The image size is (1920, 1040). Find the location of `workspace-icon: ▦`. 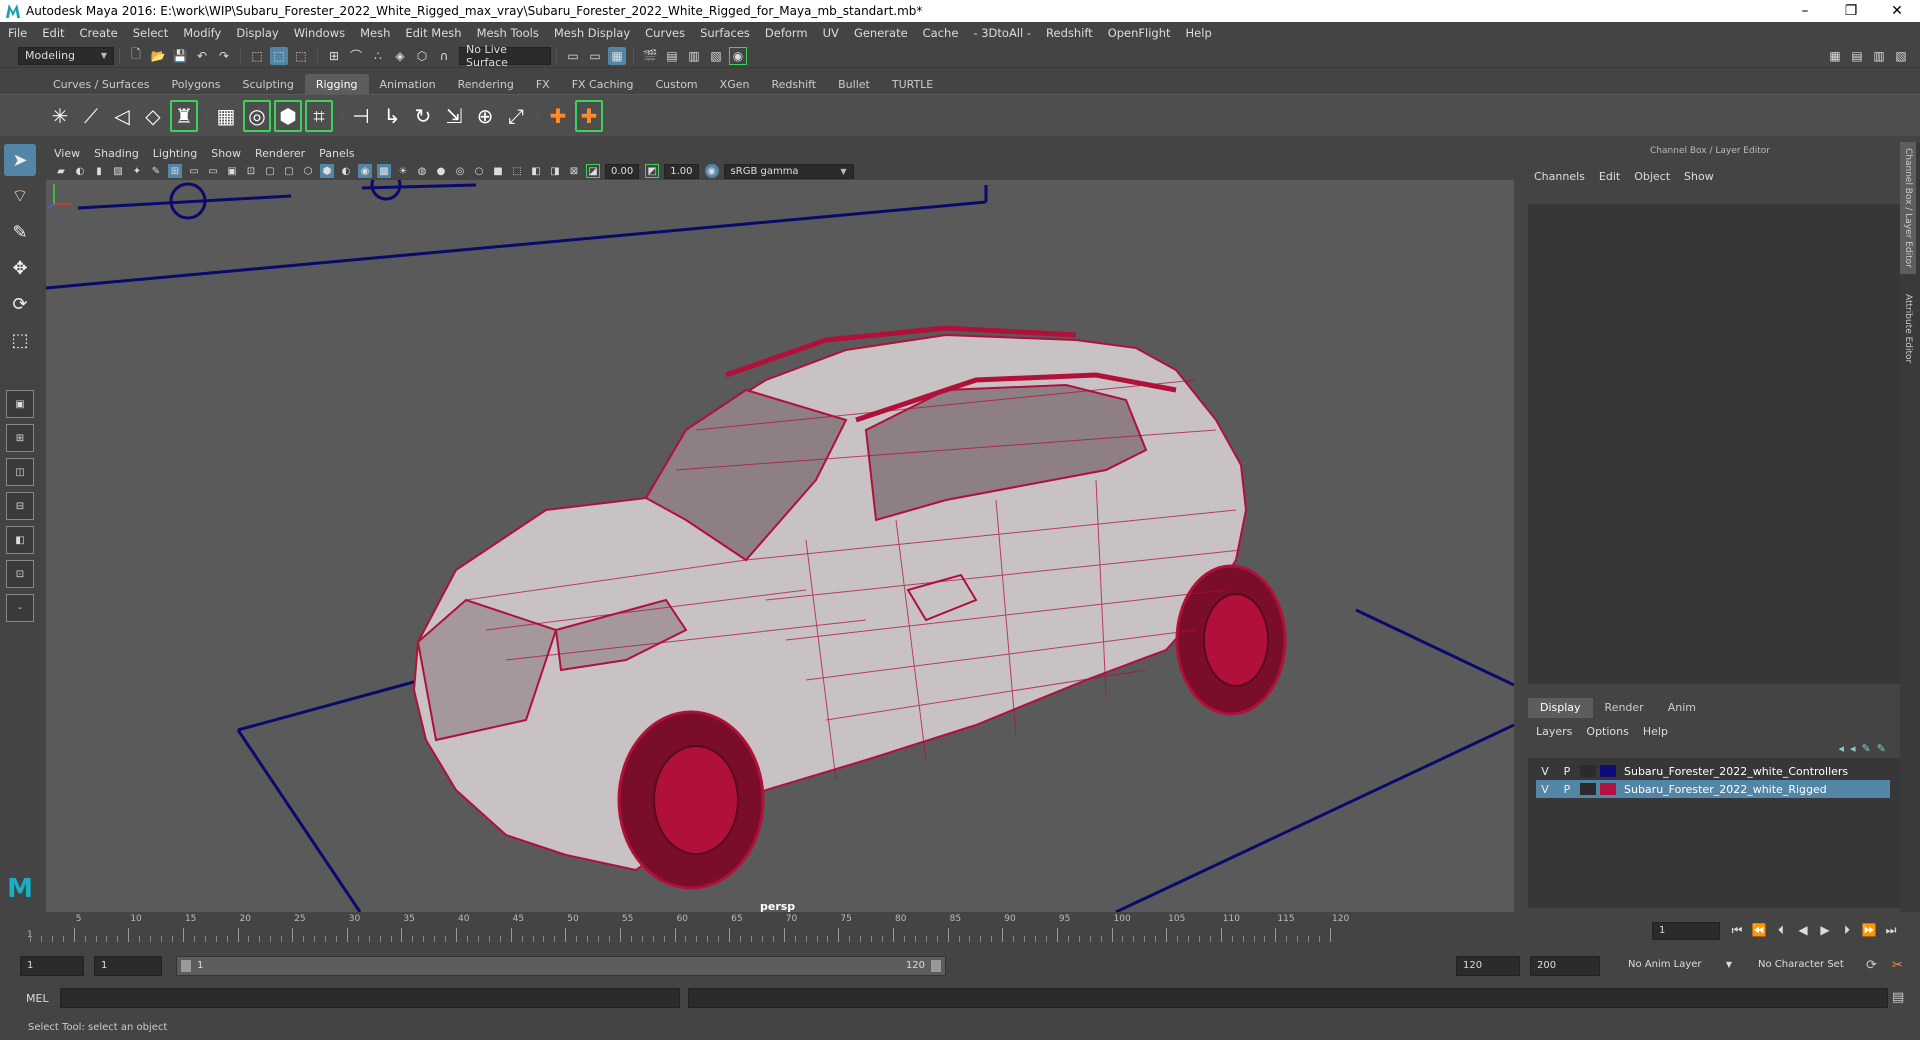

workspace-icon: ▦ is located at coordinates (1835, 56).